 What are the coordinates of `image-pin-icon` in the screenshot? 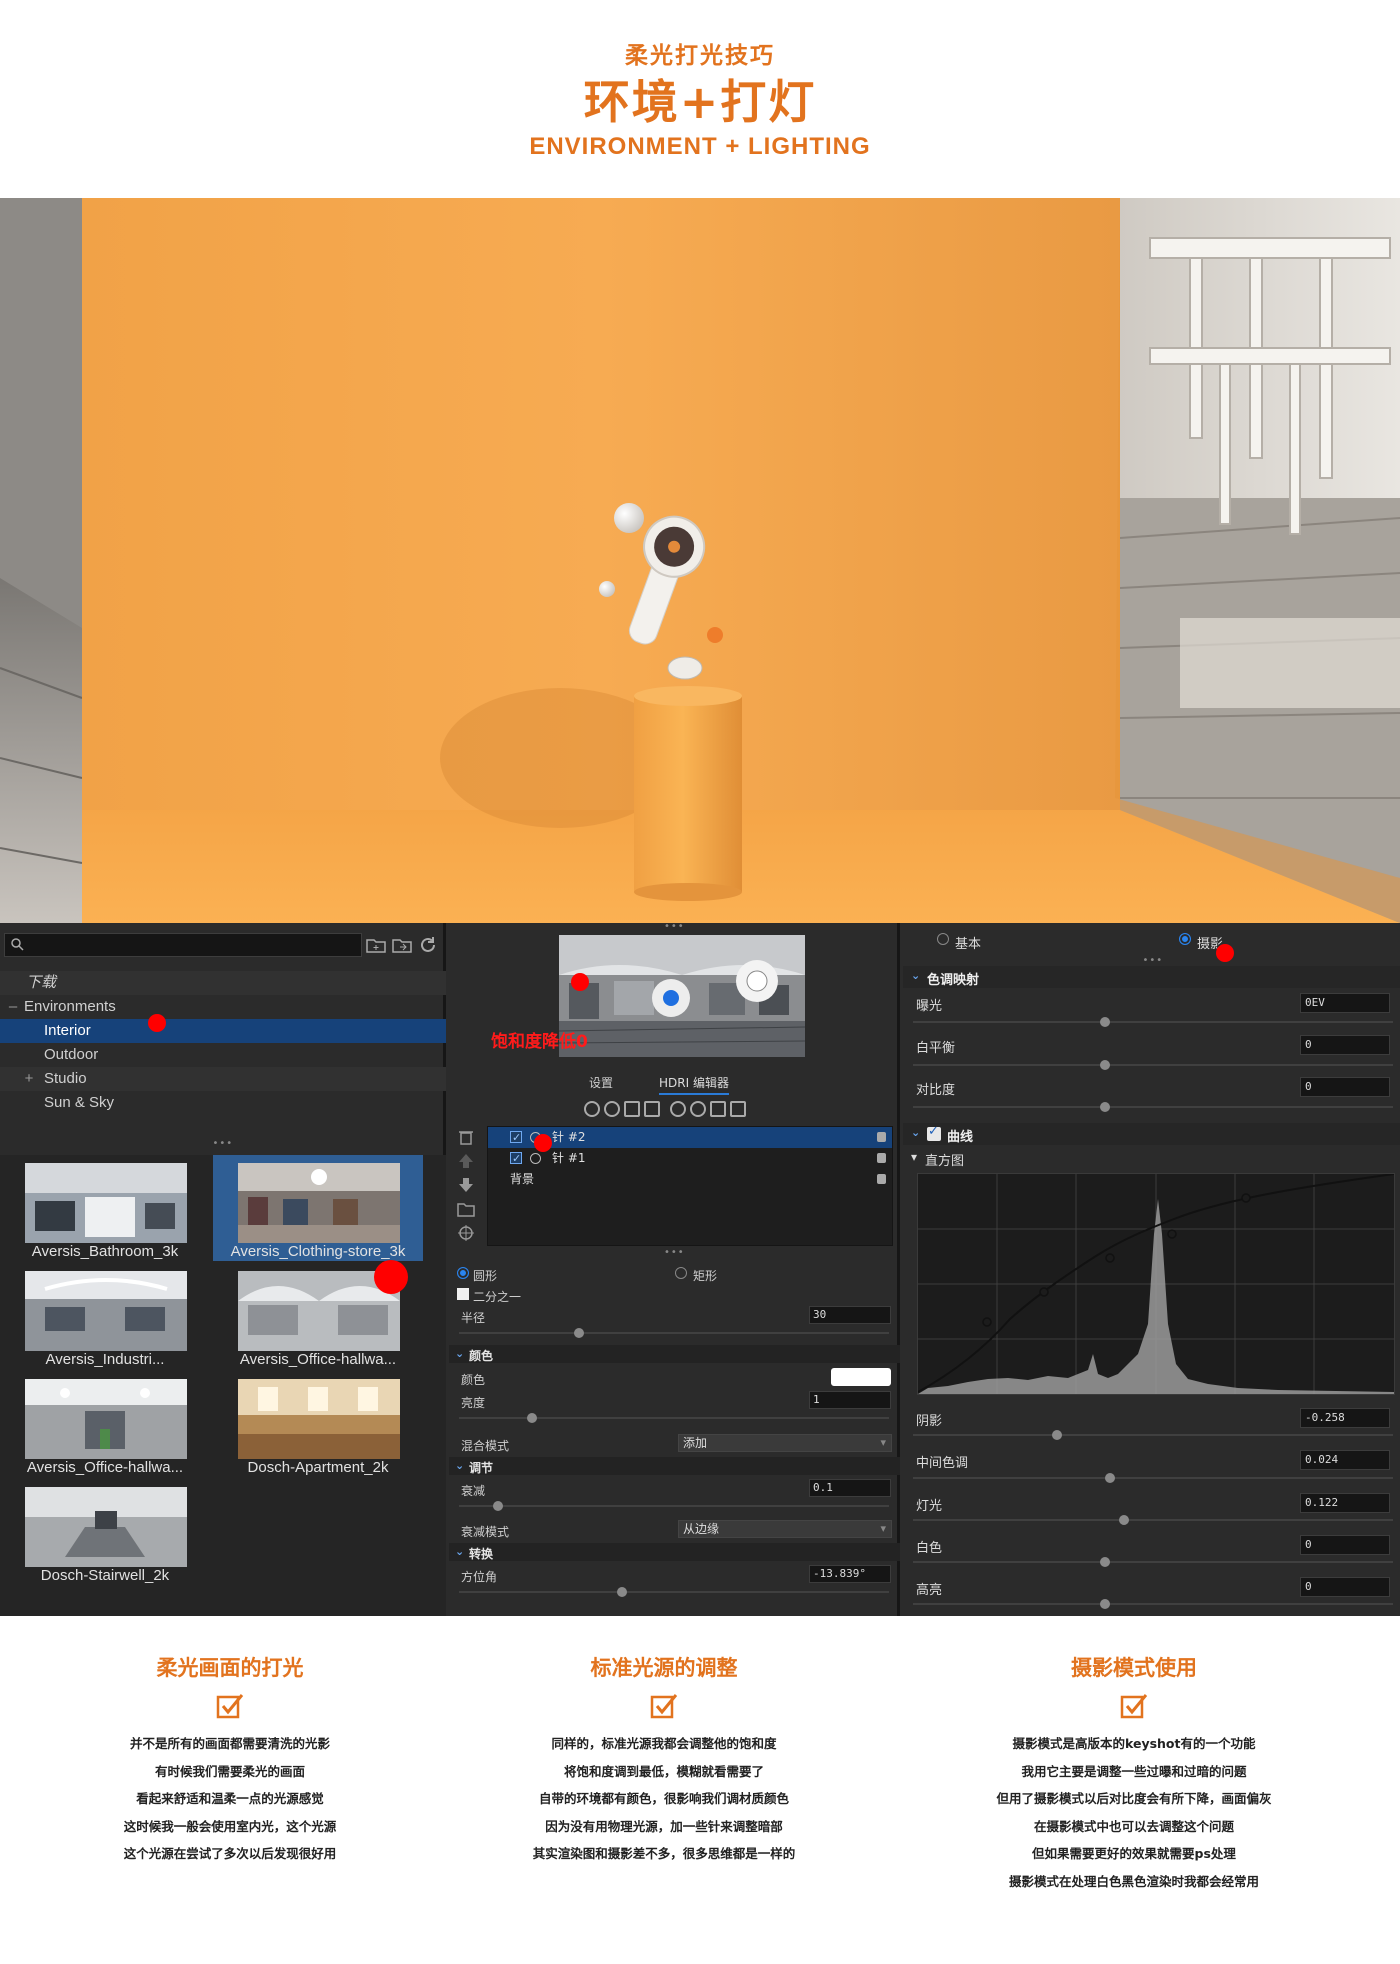 It's located at (652, 1109).